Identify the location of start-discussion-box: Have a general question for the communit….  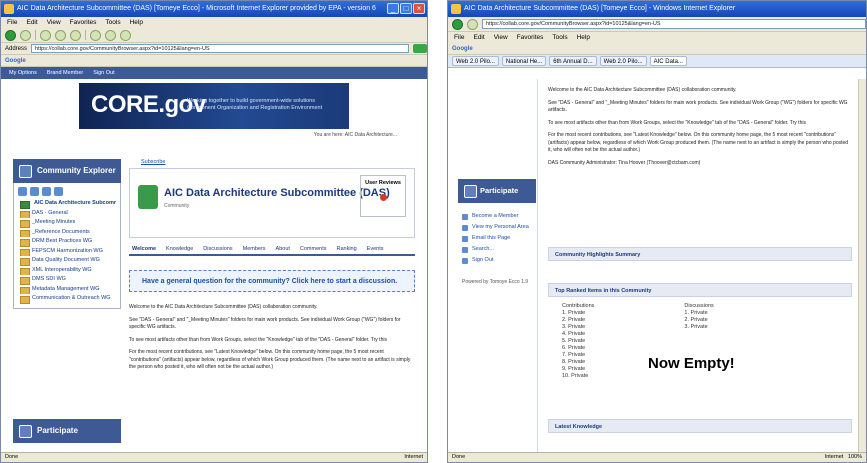
(272, 281).